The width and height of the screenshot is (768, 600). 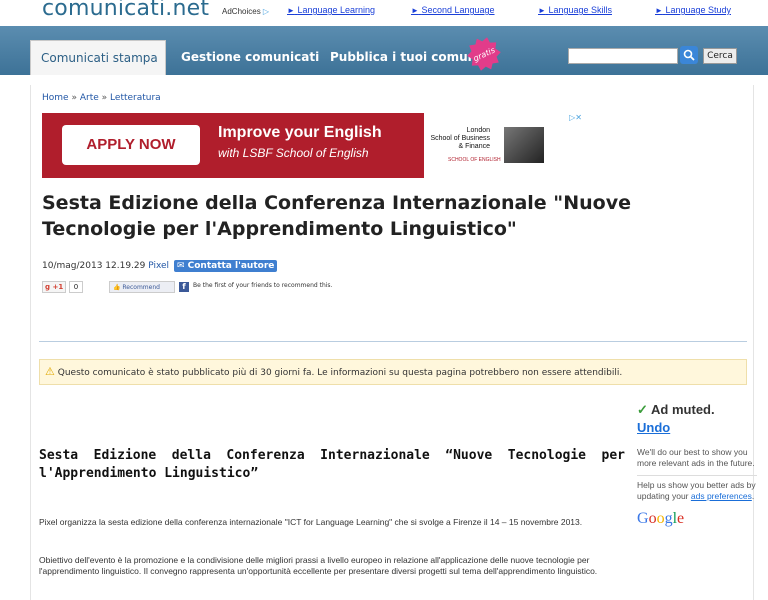 What do you see at coordinates (54, 287) in the screenshot?
I see `gplus-button: g +1` at bounding box center [54, 287].